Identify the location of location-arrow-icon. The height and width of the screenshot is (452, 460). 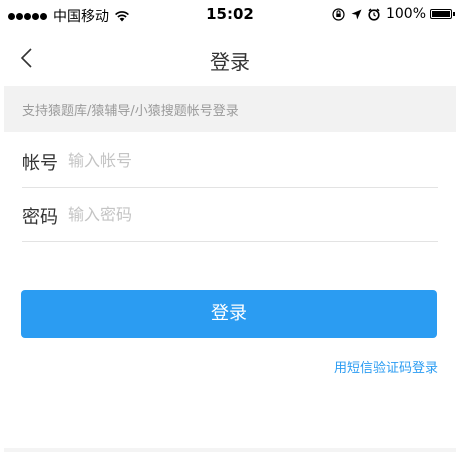
(356, 14).